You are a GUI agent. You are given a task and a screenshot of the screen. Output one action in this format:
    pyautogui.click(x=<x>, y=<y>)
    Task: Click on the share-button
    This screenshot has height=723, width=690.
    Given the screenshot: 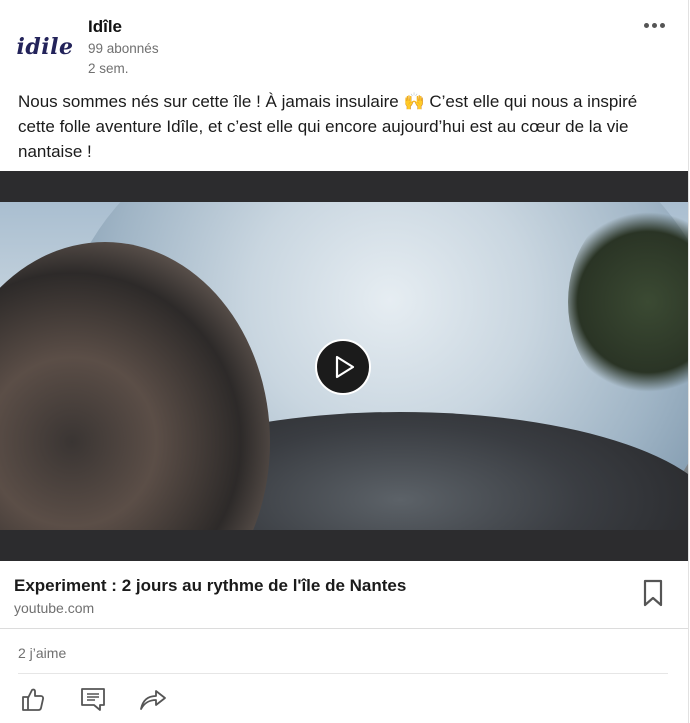 What is the action you would take?
    pyautogui.click(x=153, y=699)
    